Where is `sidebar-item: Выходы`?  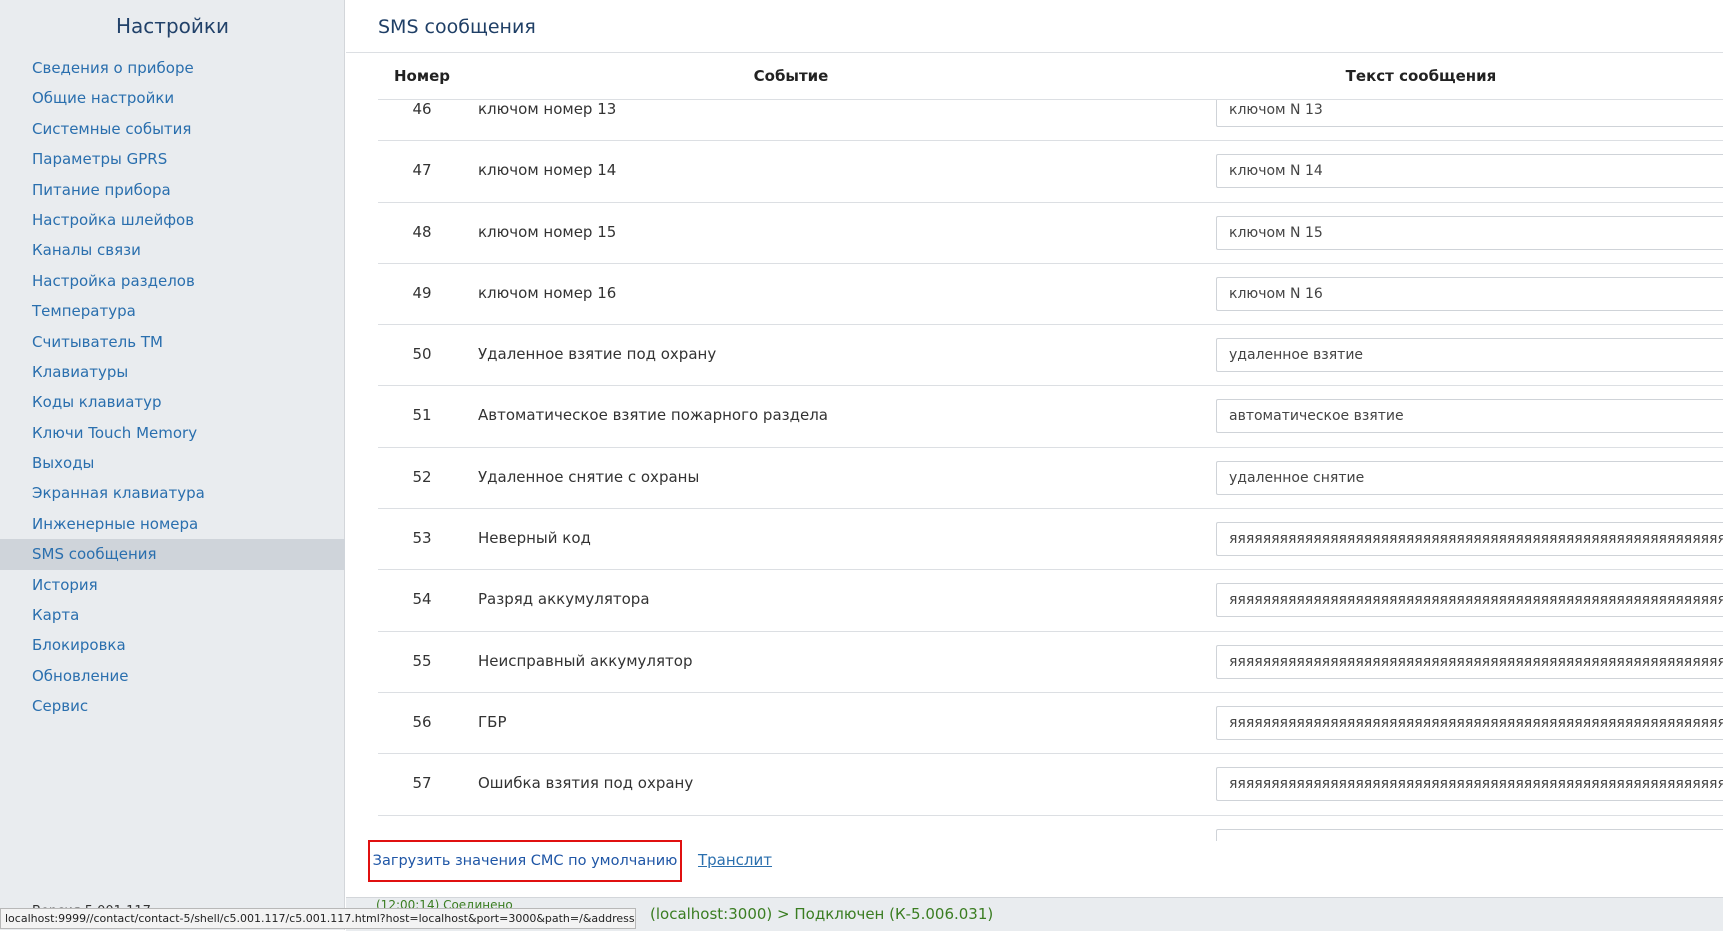
sidebar-item: Выходы is located at coordinates (172, 463).